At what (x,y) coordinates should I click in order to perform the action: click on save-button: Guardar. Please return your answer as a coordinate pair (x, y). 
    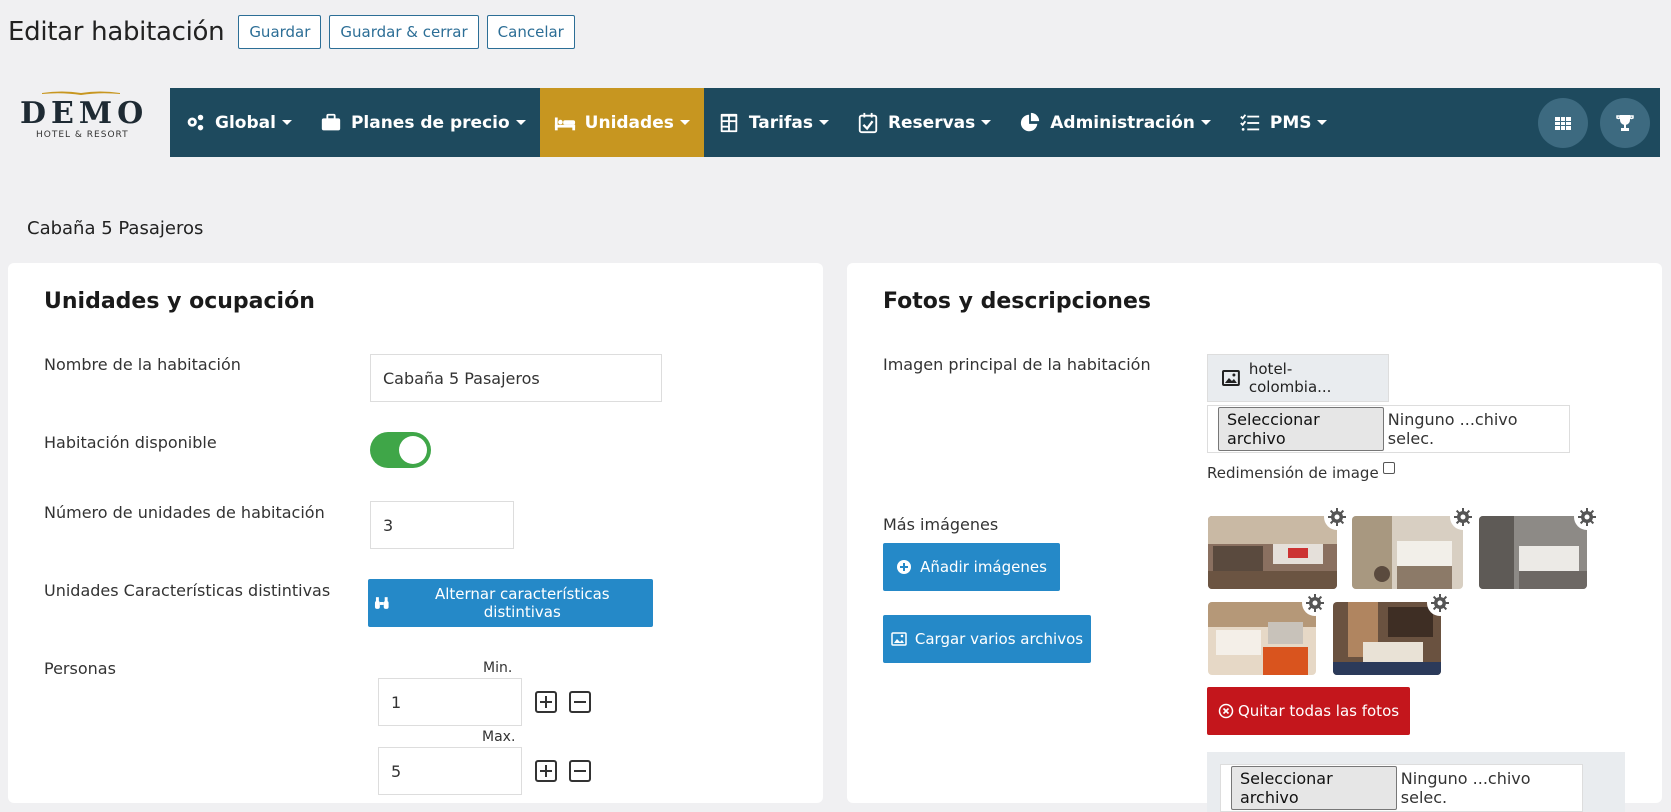
    Looking at the image, I should click on (280, 32).